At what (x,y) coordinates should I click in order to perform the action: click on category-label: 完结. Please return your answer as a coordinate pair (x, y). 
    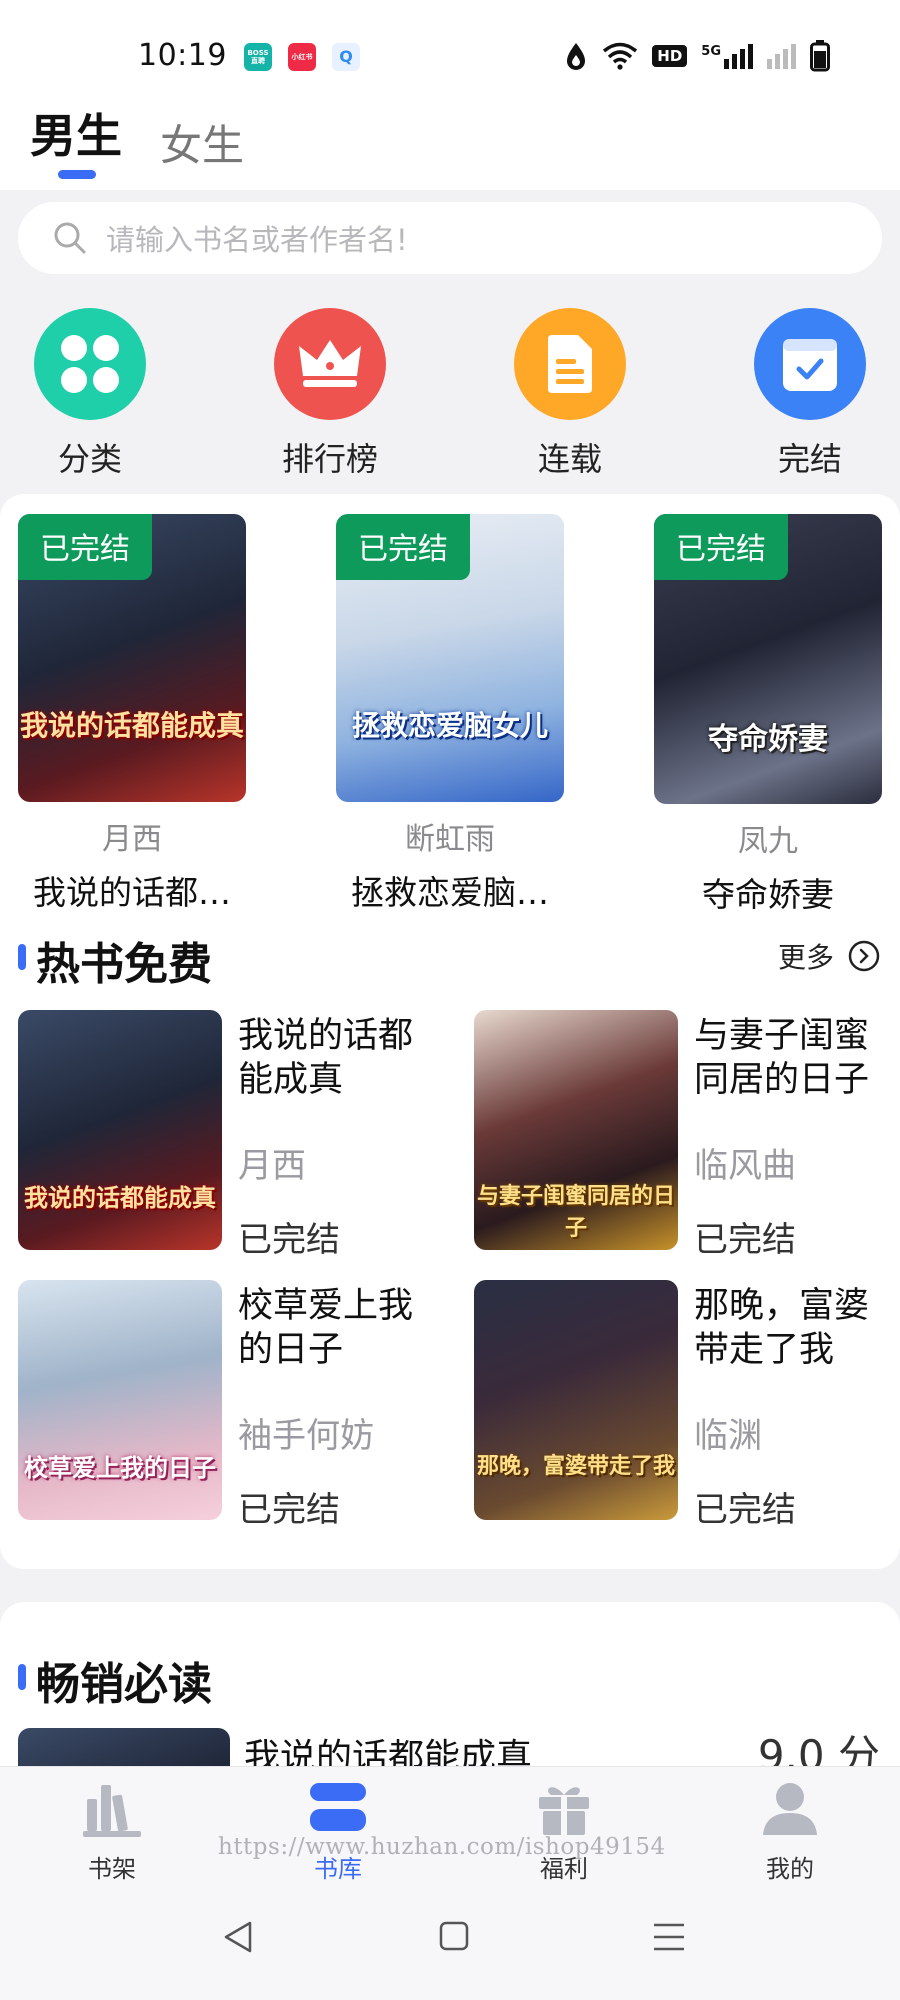
    Looking at the image, I should click on (809, 459).